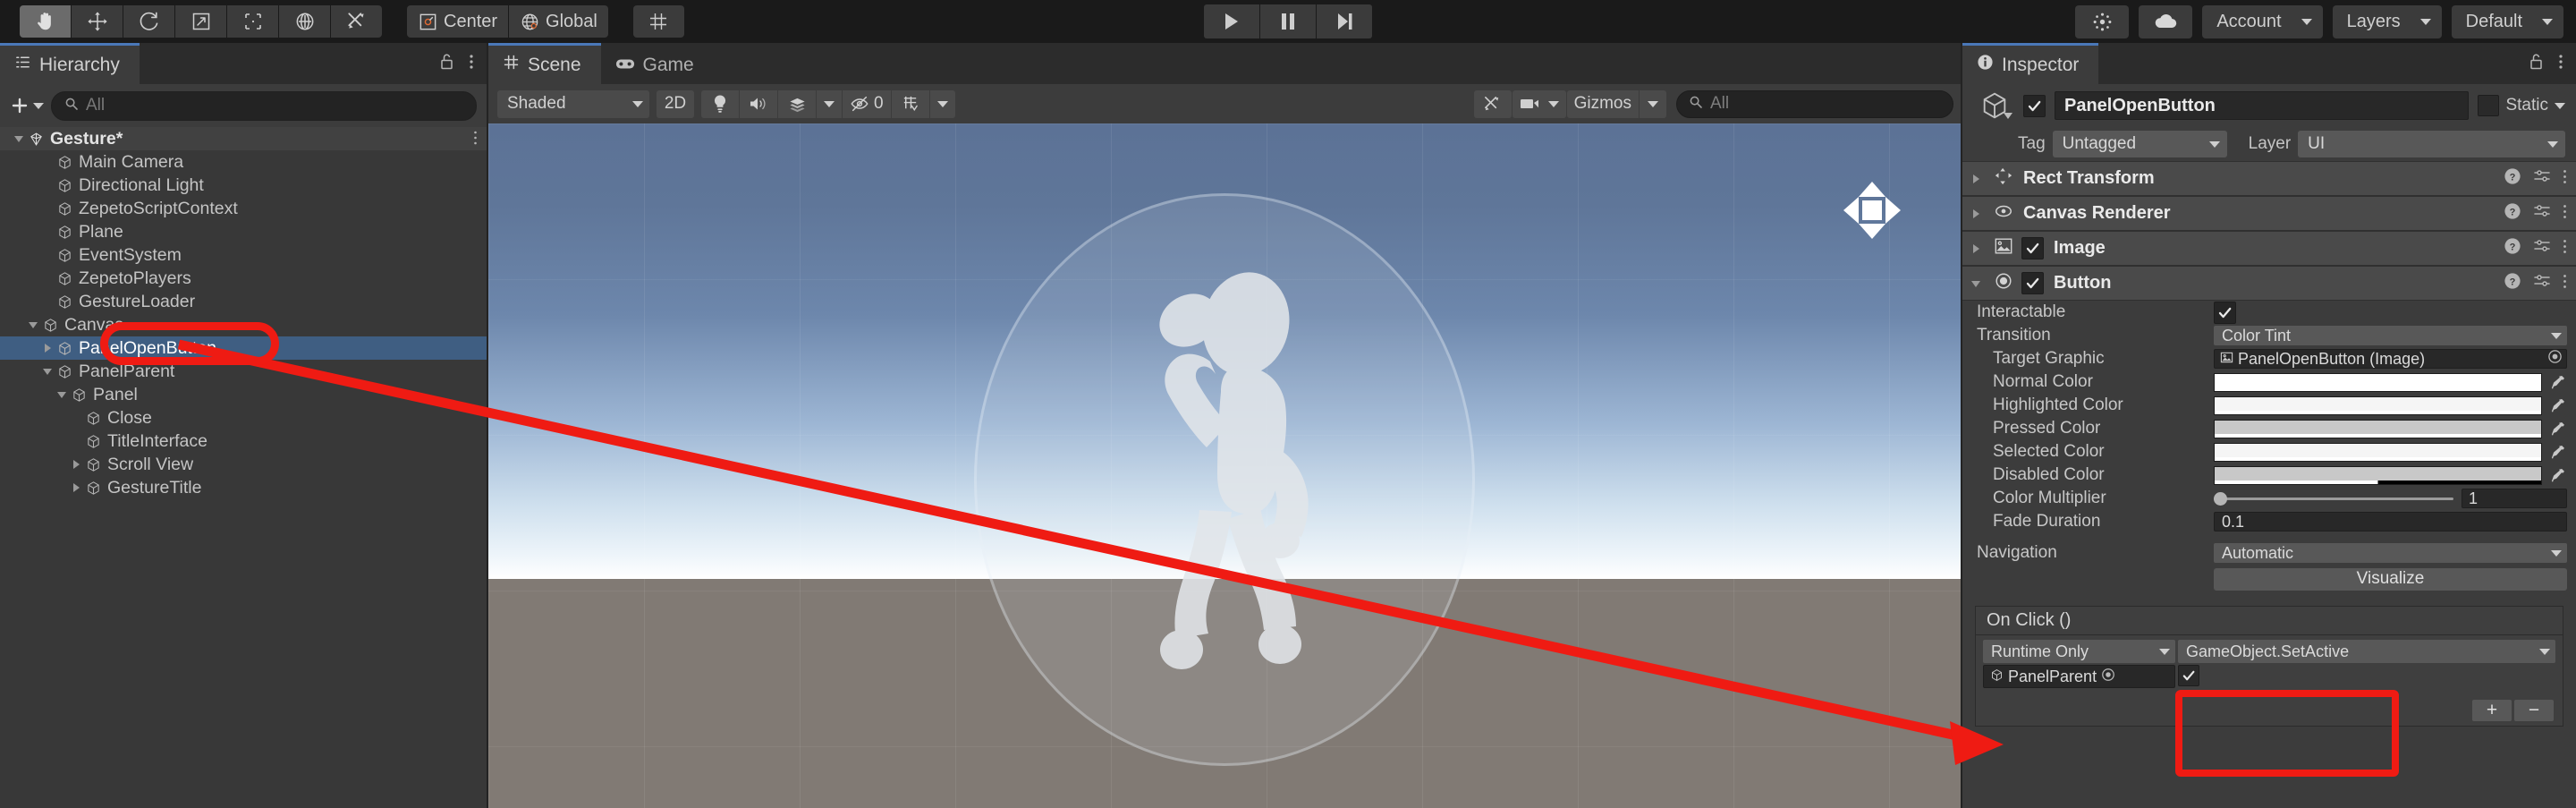  What do you see at coordinates (243, 348) in the screenshot?
I see `hierarchy-item-panelopenbutton: PanelOpenButton` at bounding box center [243, 348].